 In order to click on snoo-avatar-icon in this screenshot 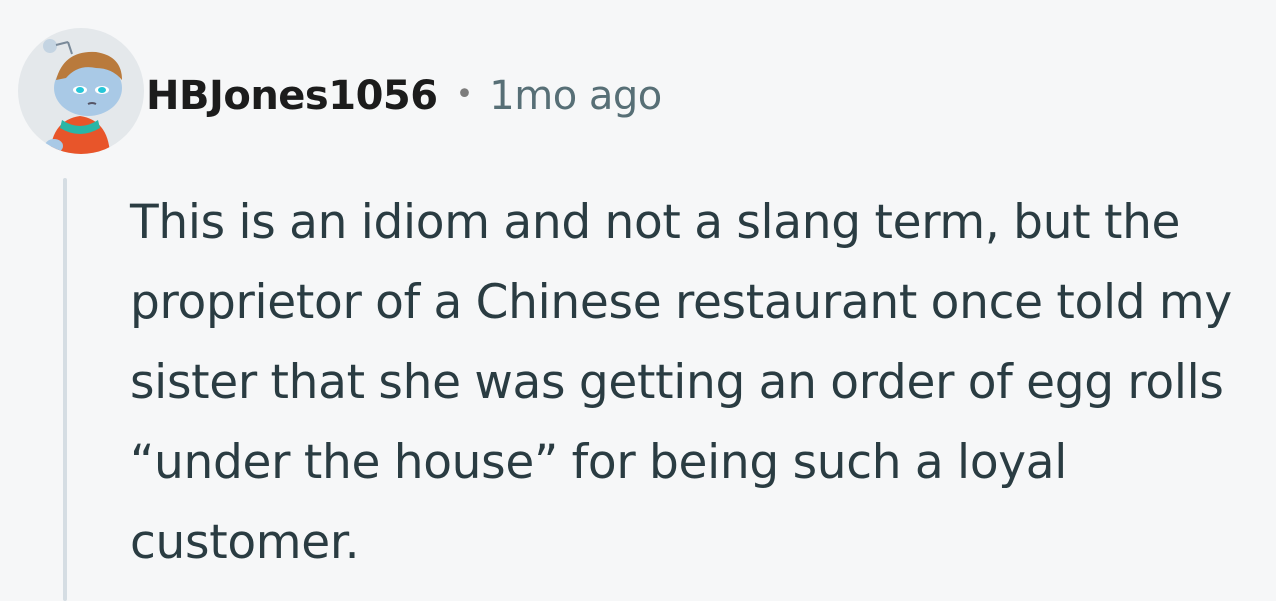, I will do `click(81, 91)`.